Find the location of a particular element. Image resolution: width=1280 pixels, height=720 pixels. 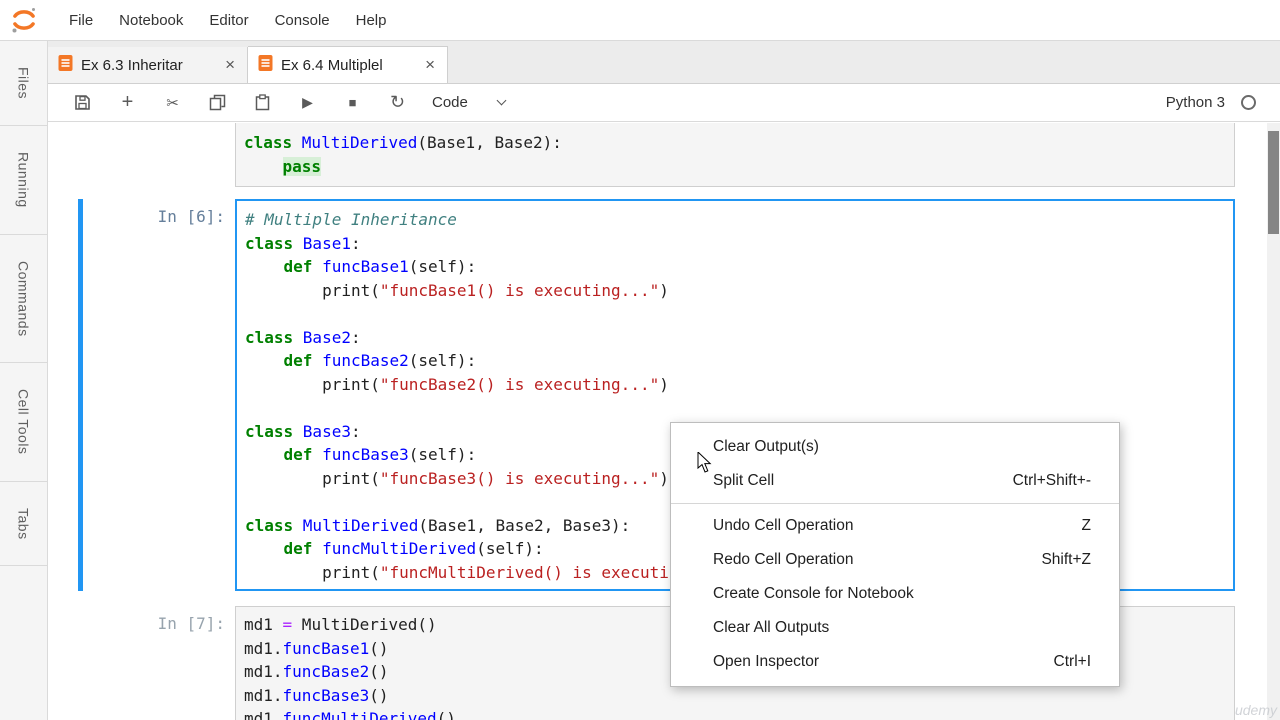

code-token: Base2 is located at coordinates (326, 337).